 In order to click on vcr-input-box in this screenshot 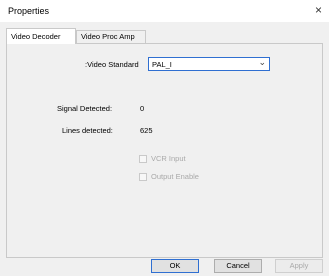, I will do `click(143, 158)`.